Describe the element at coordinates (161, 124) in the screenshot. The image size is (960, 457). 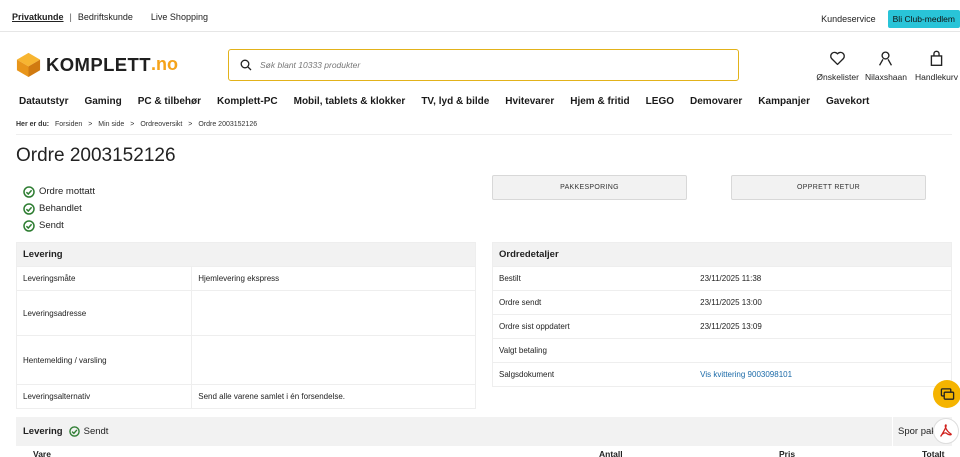
I see `breadcrumb-item: Ordreoversikt` at that location.